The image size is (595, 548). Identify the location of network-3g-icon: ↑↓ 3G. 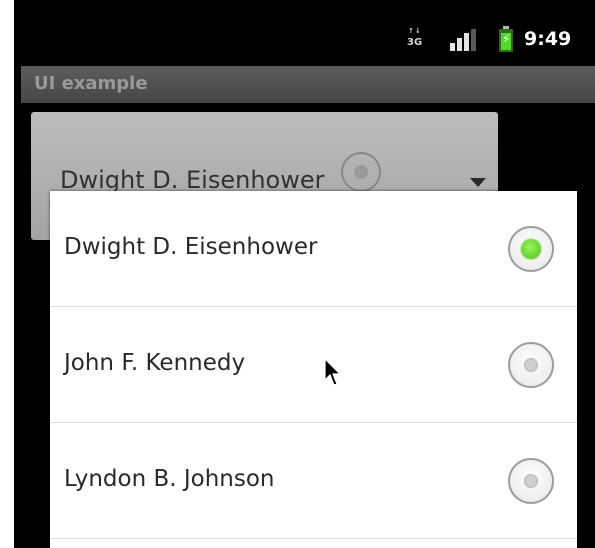
(415, 37).